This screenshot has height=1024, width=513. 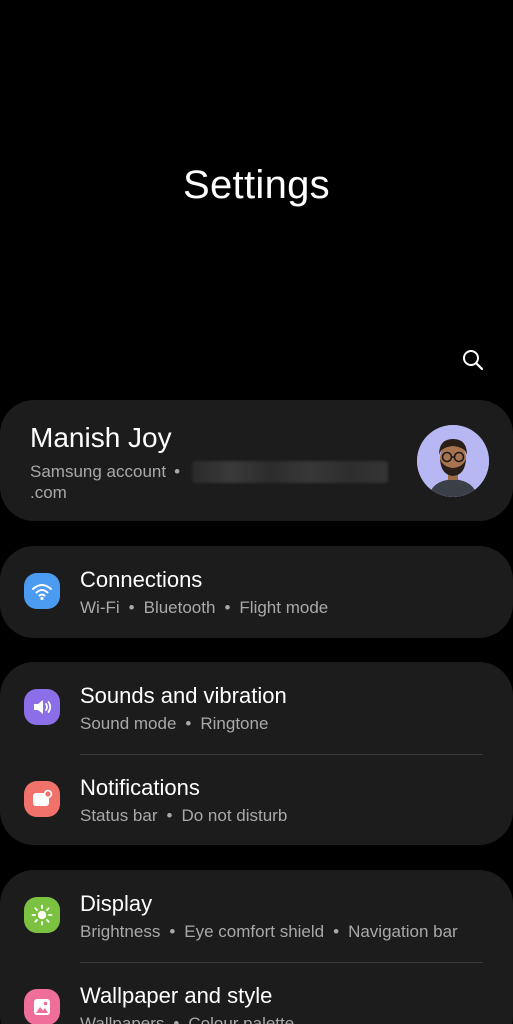 I want to click on connections-item: Connections Wi-Fi • Bluetooth • Flight mode, so click(x=256, y=591).